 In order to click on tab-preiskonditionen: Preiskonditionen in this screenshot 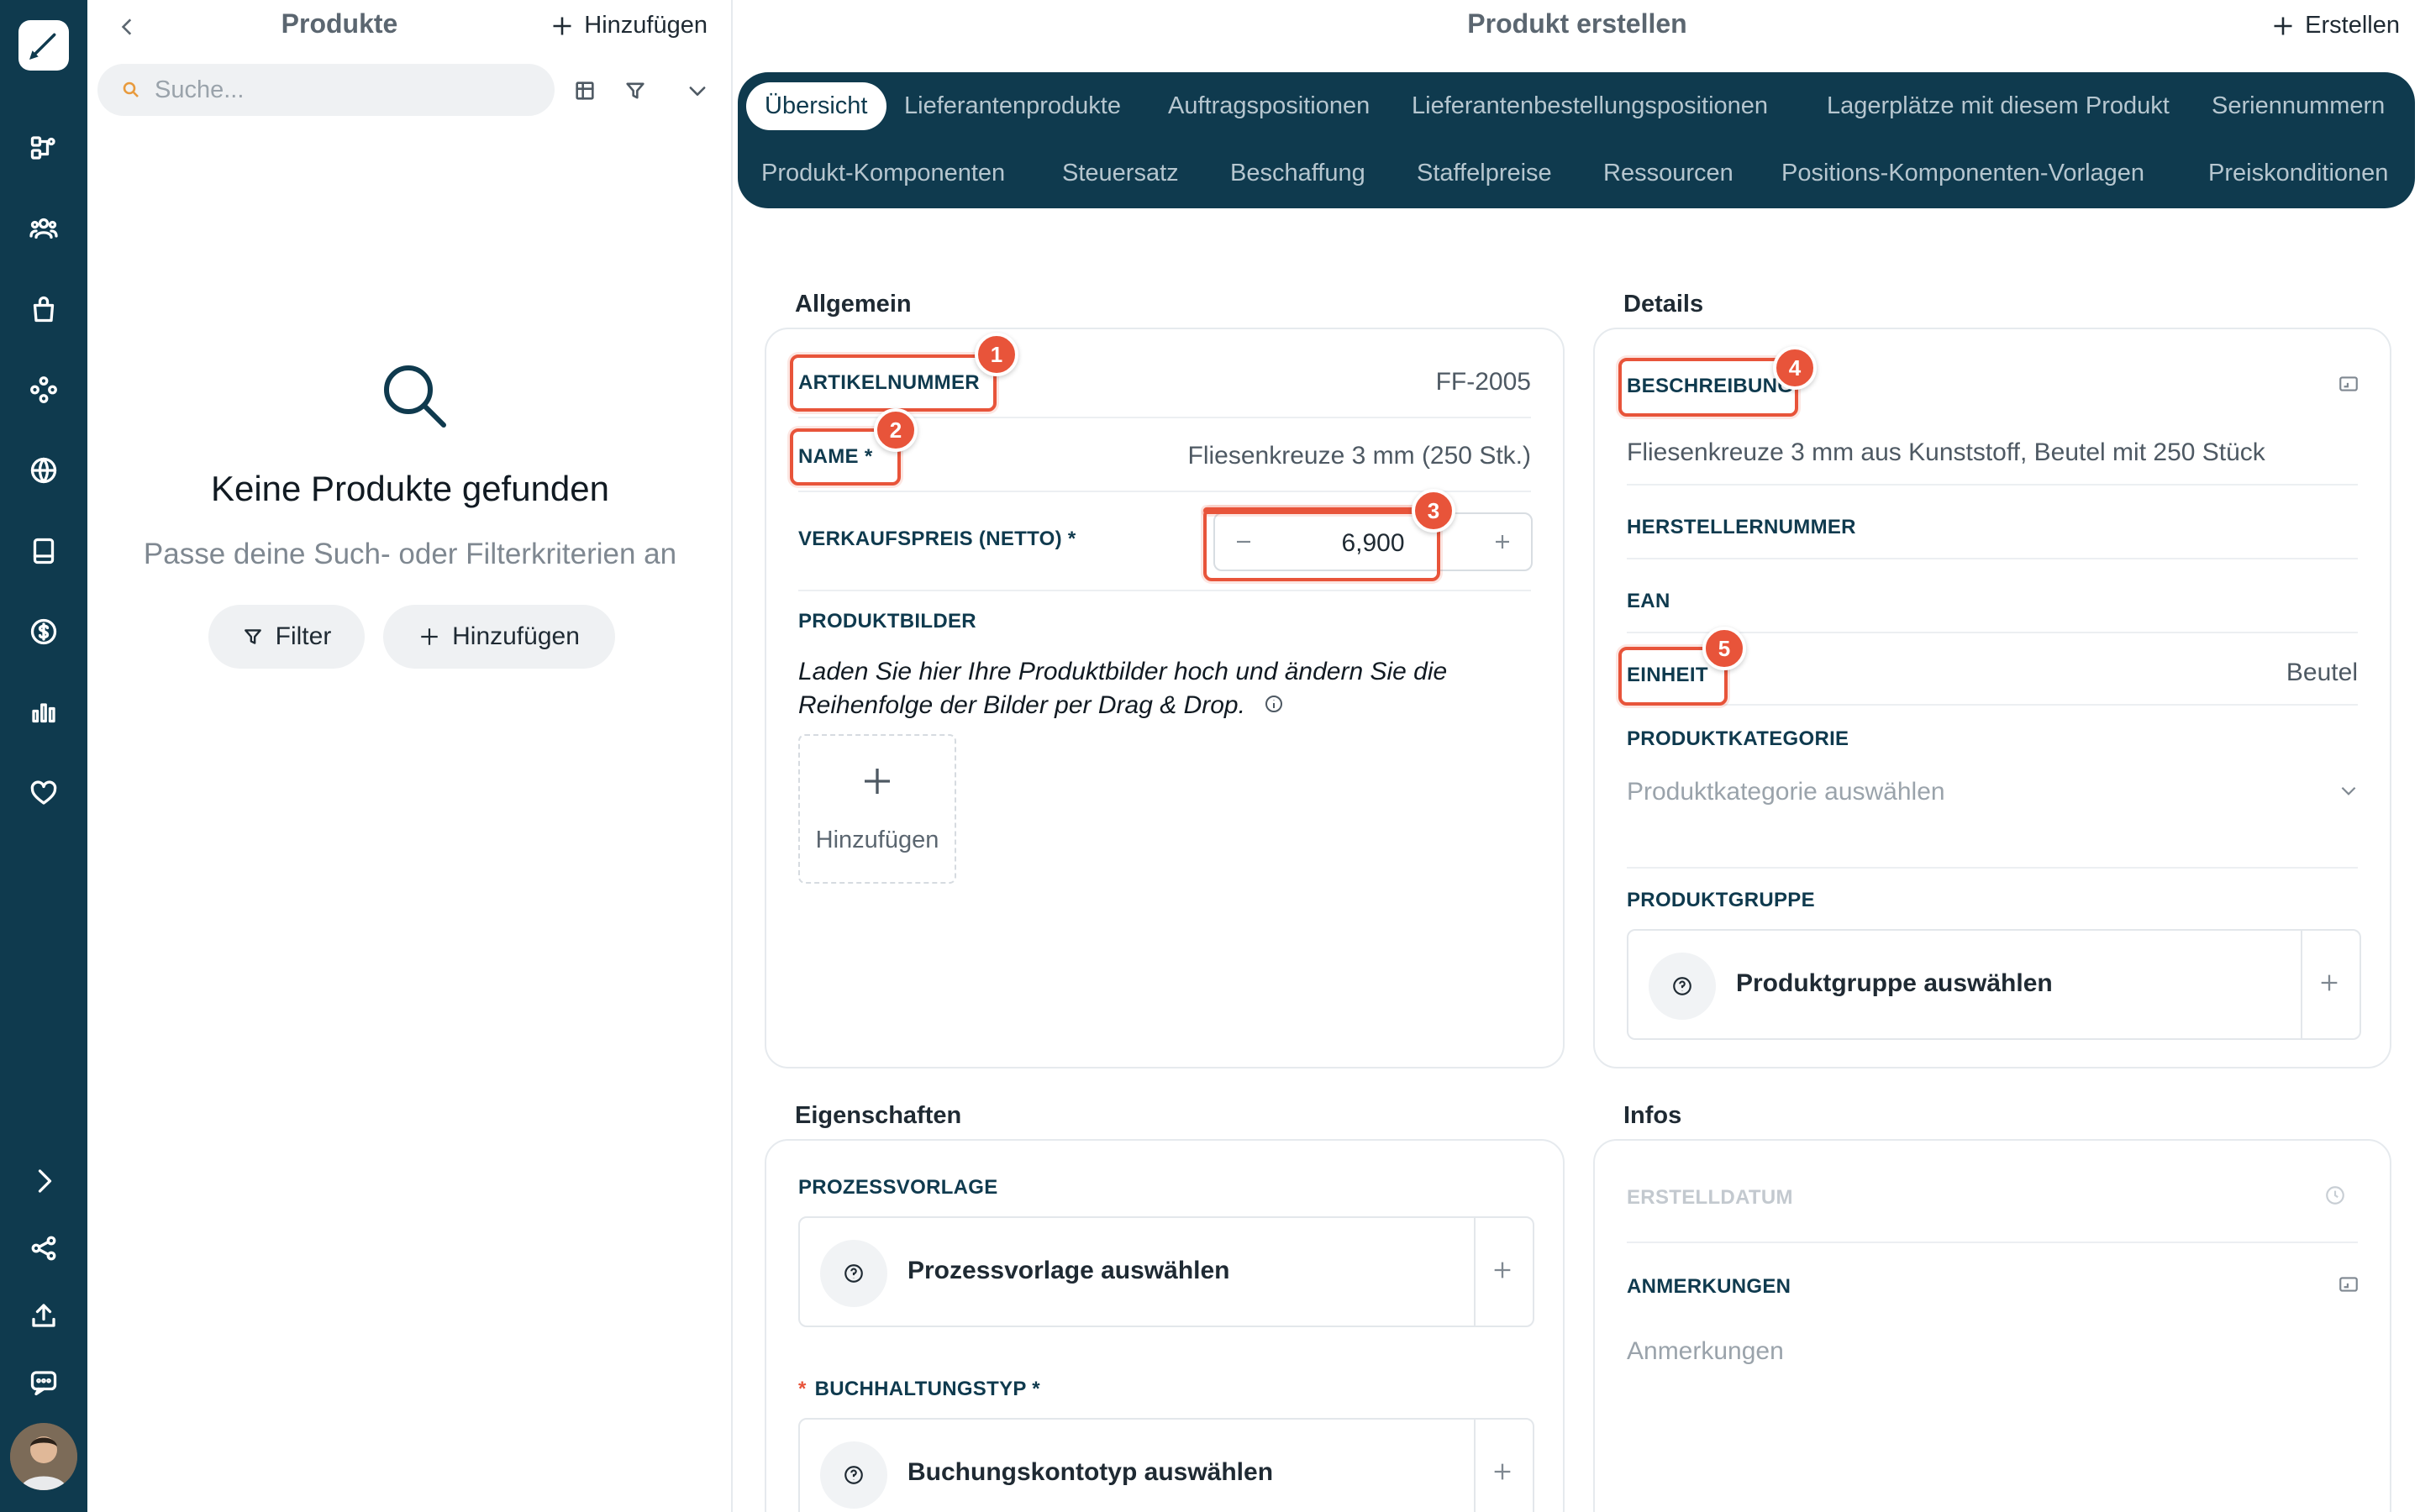, I will do `click(2298, 173)`.